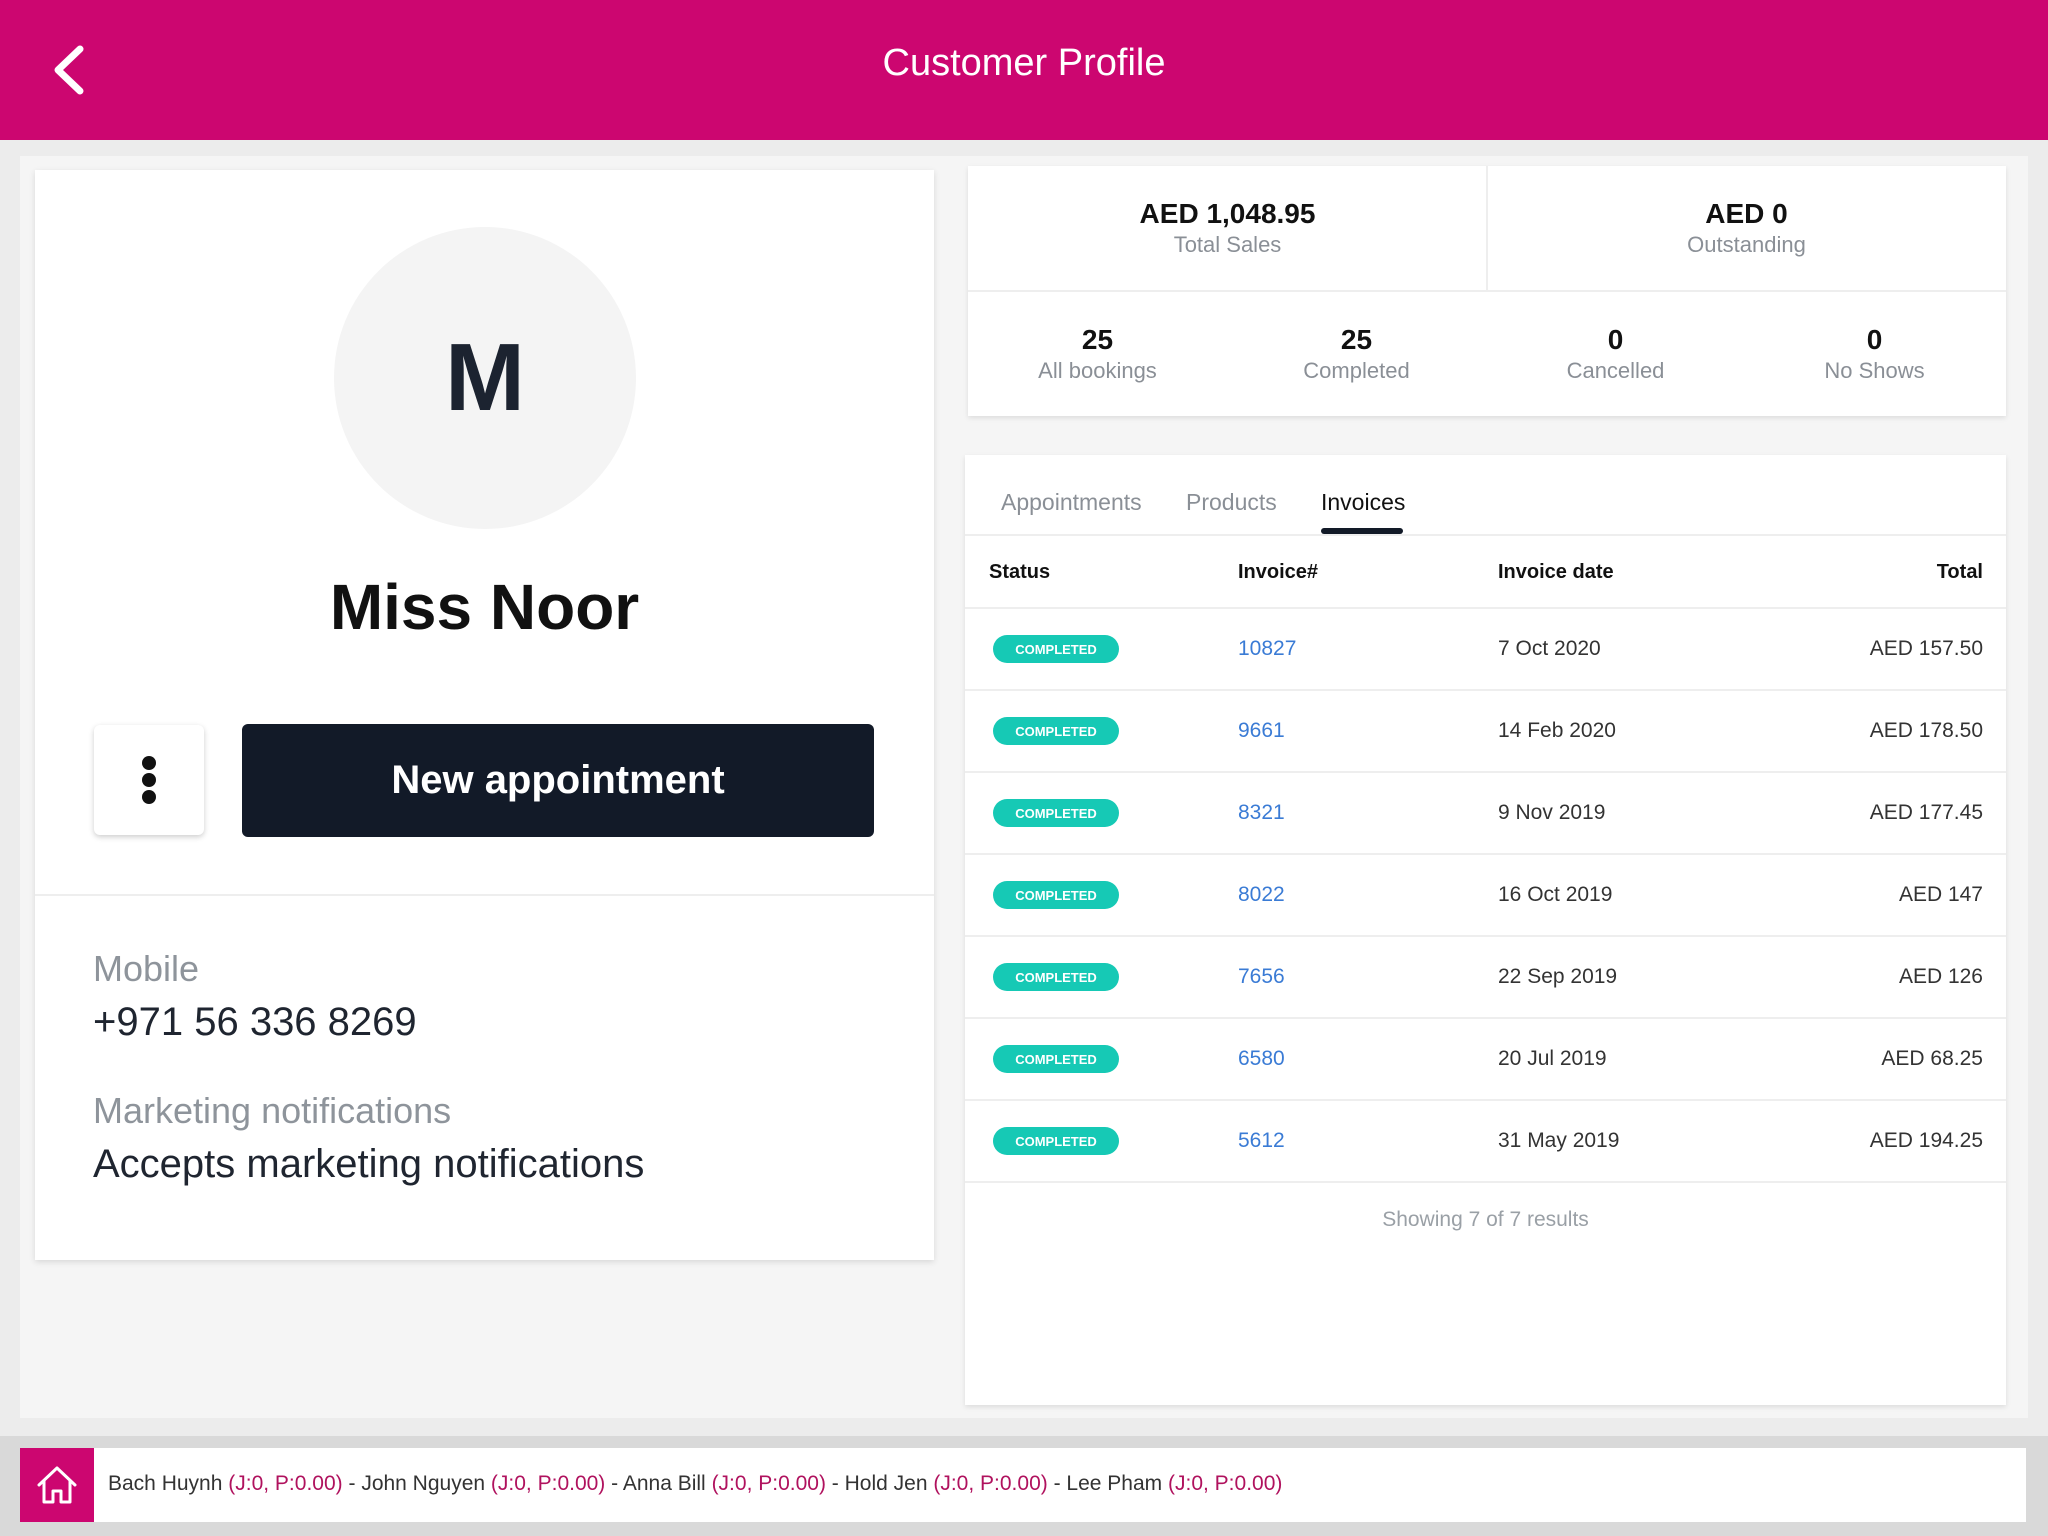 This screenshot has height=1536, width=2048. Describe the element at coordinates (1615, 370) in the screenshot. I see `stat-label: Cancelled` at that location.